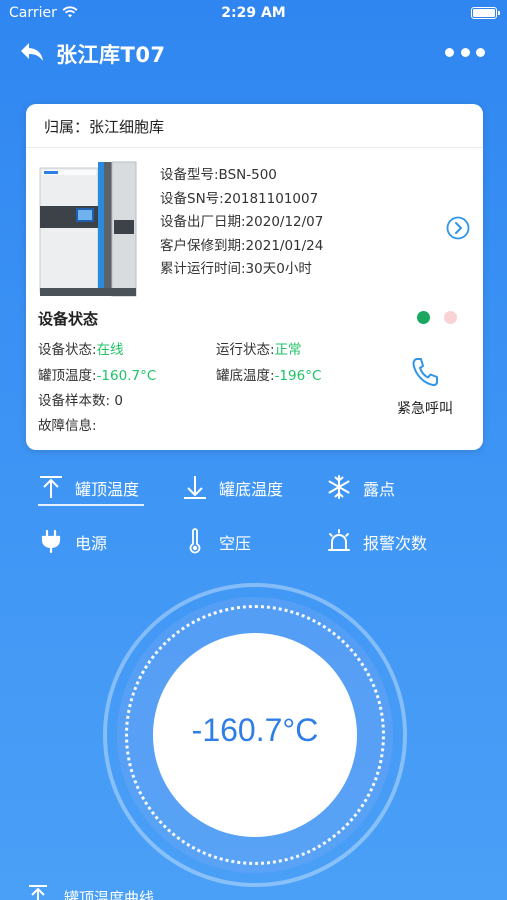  Describe the element at coordinates (253, 525) in the screenshot. I see `metric-tabs: 罐顶温度 罐底温度 露点 电源 空压 报警次数` at that location.